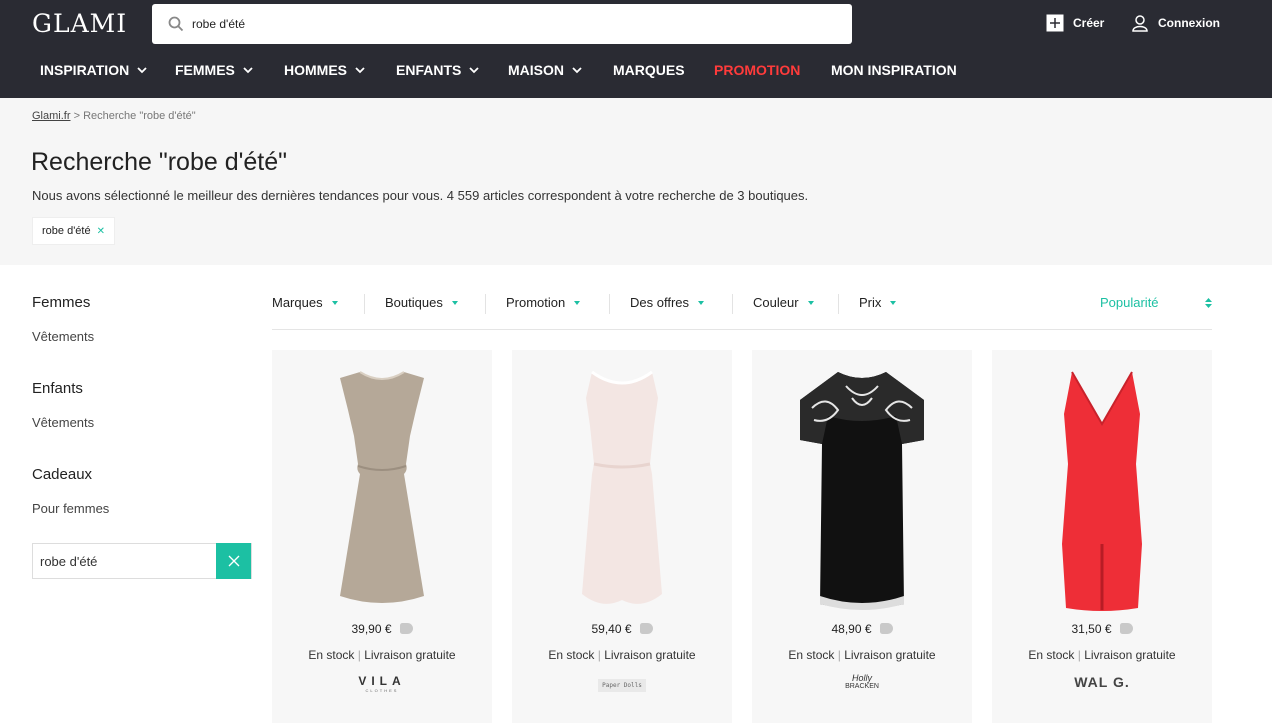 The image size is (1272, 723). I want to click on product-price: 48,90 €, so click(851, 629).